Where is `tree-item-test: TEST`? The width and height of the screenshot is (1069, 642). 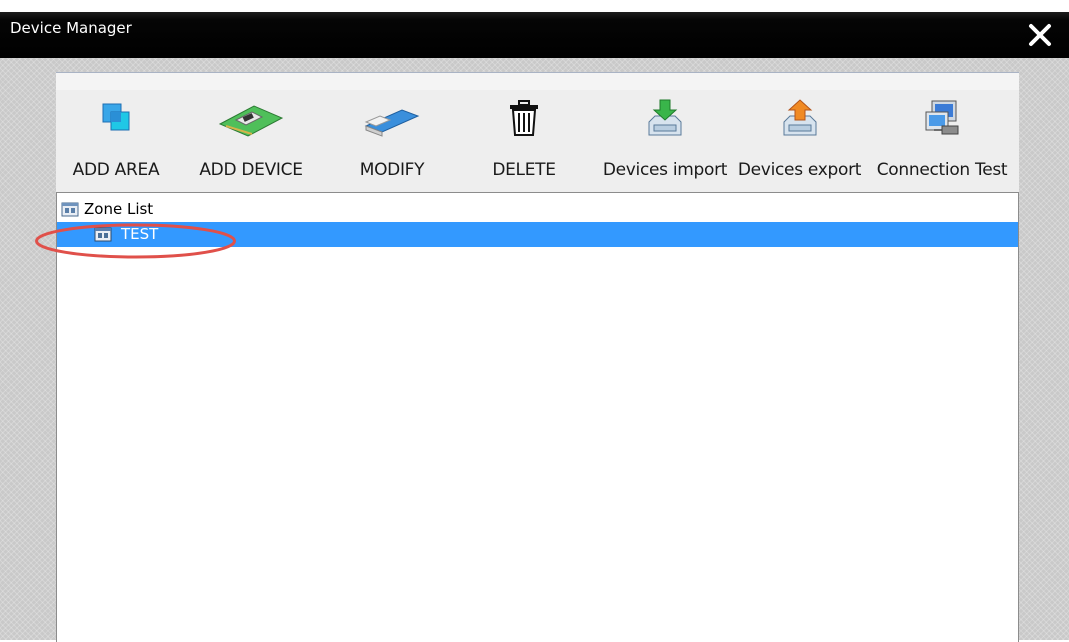
tree-item-test: TEST is located at coordinates (537, 234).